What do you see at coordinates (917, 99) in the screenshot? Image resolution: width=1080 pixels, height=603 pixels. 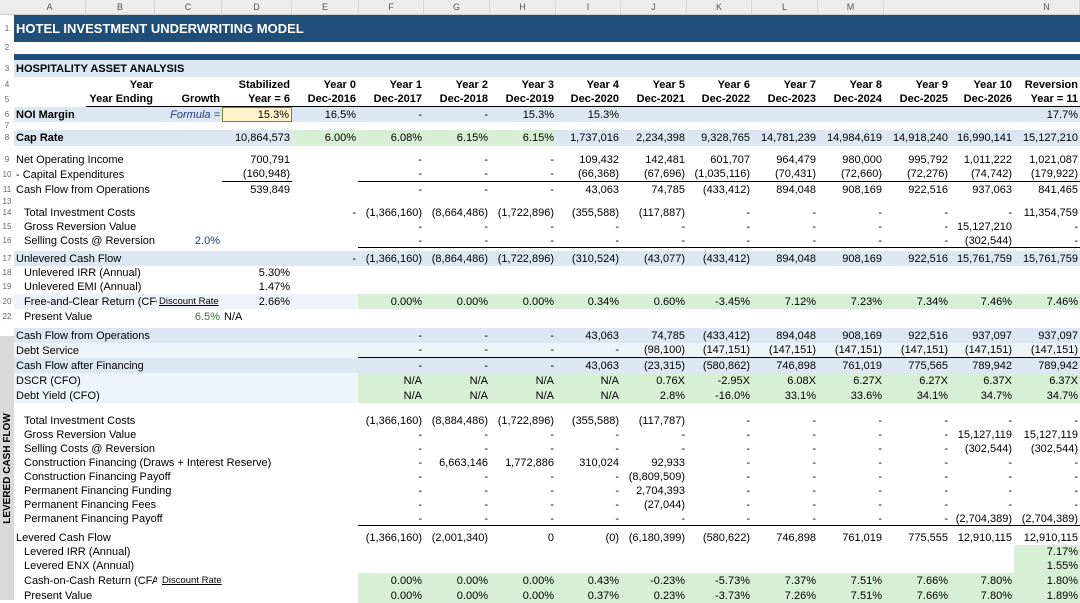 I see `date-header: Dec-2025` at bounding box center [917, 99].